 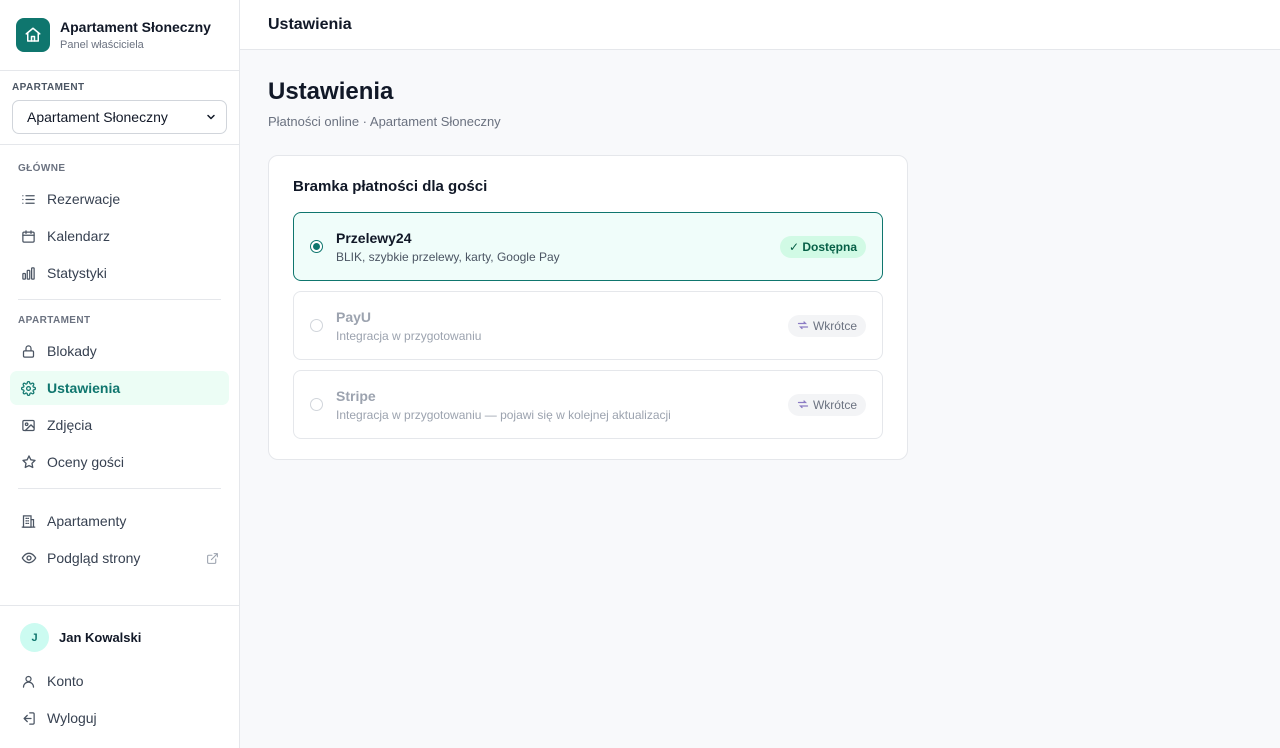 I want to click on brand-header: Apartament Słoneczny Panel właściciela, so click(x=119, y=35).